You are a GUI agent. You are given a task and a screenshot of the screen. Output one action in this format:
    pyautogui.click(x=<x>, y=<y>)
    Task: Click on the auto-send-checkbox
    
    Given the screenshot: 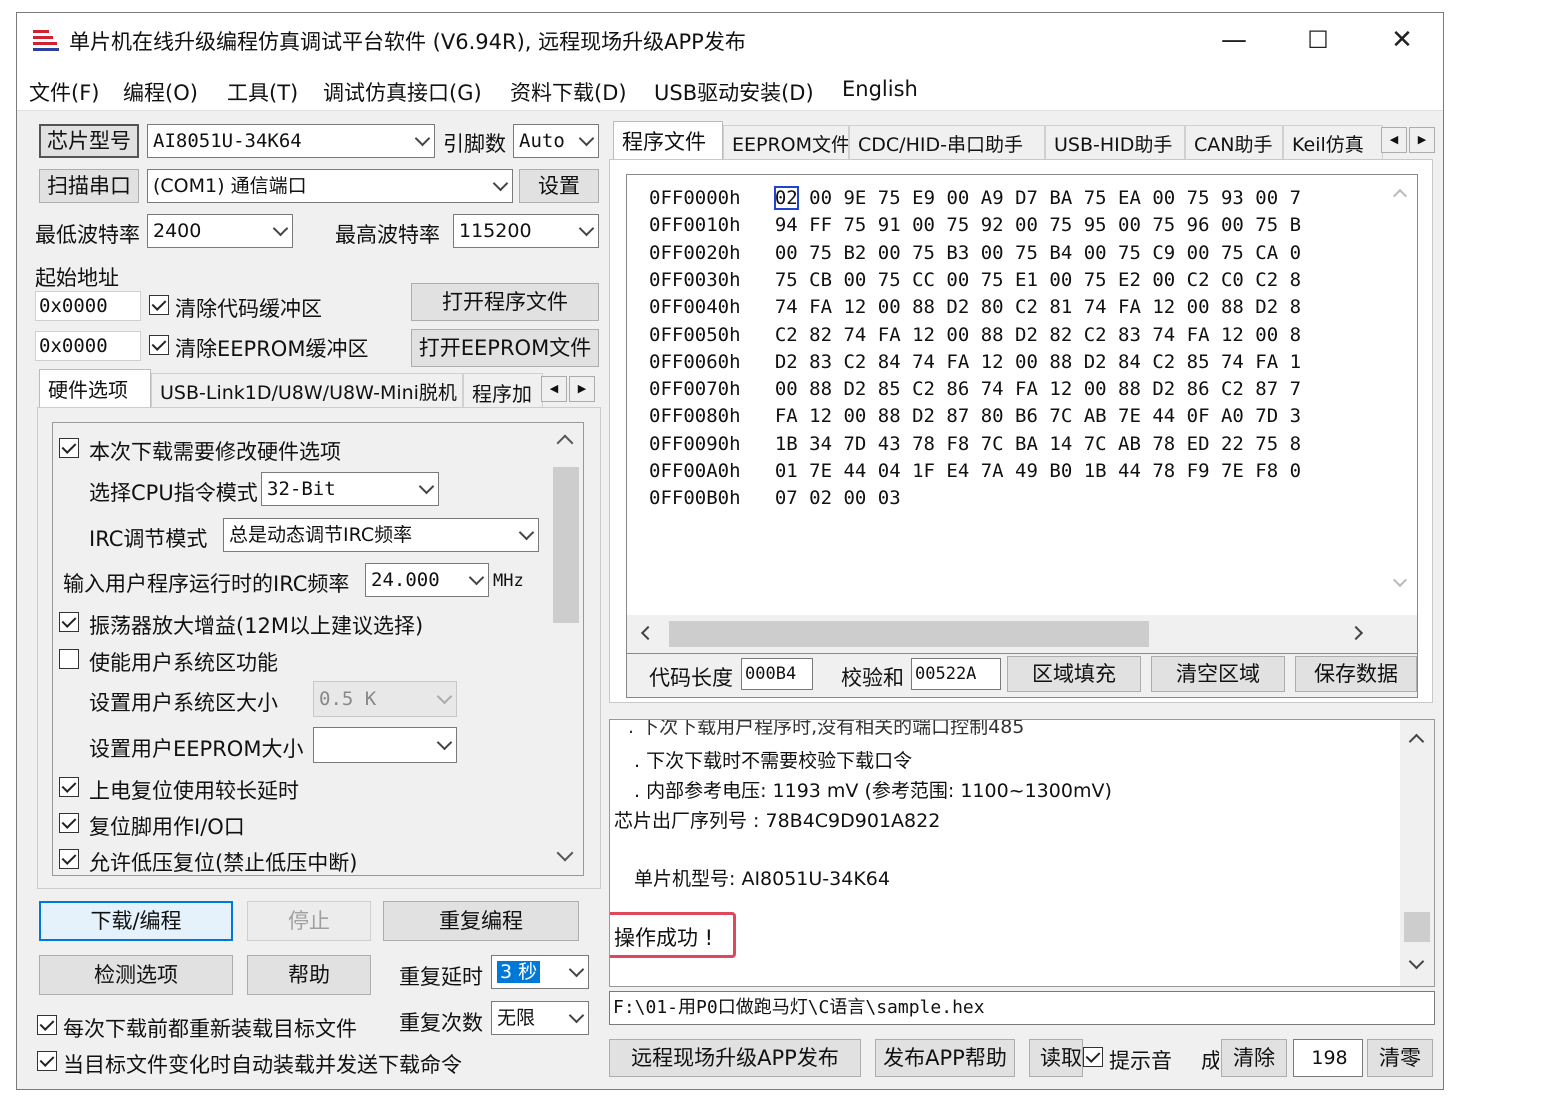 What is the action you would take?
    pyautogui.click(x=47, y=1061)
    